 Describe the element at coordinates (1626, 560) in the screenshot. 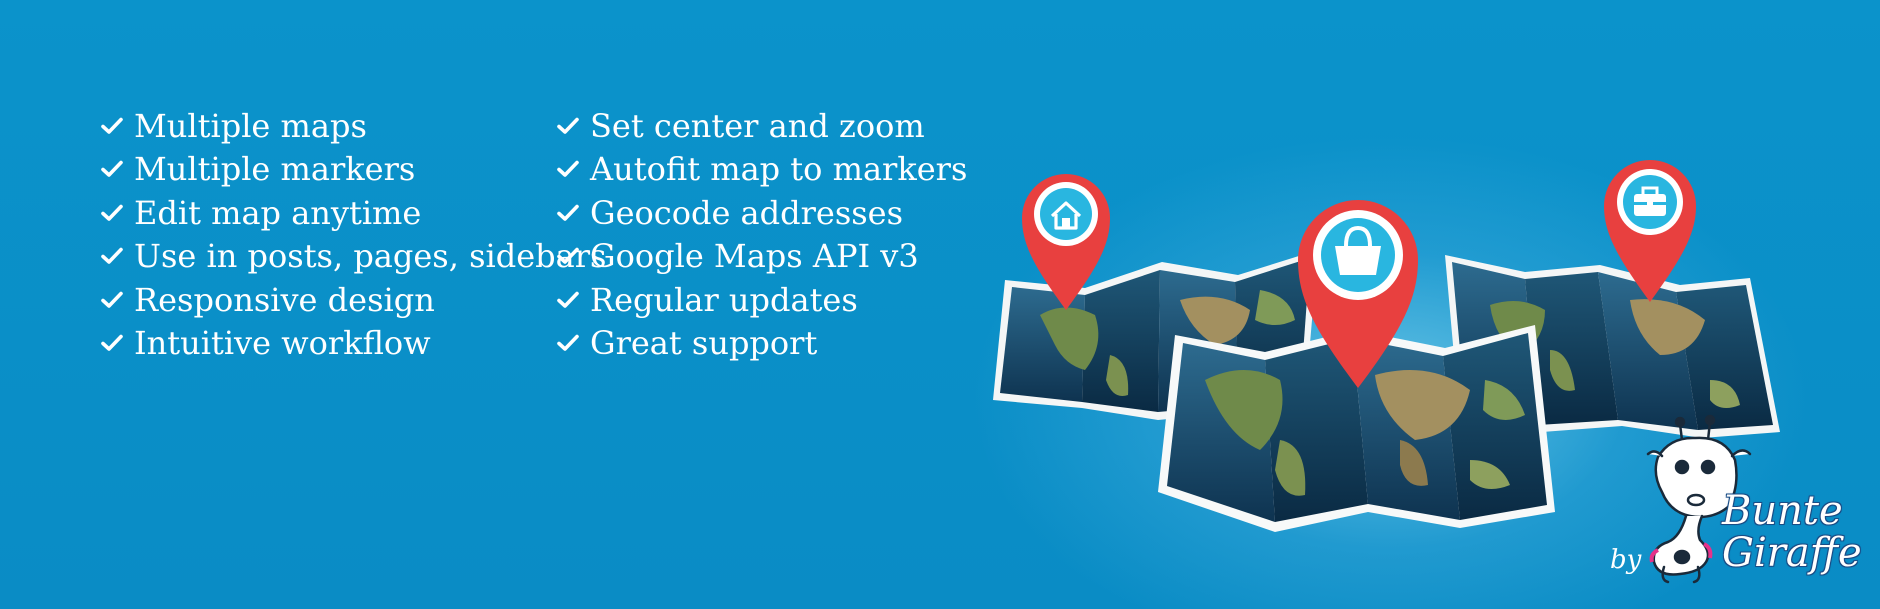

I see `brand-by-label: by` at that location.